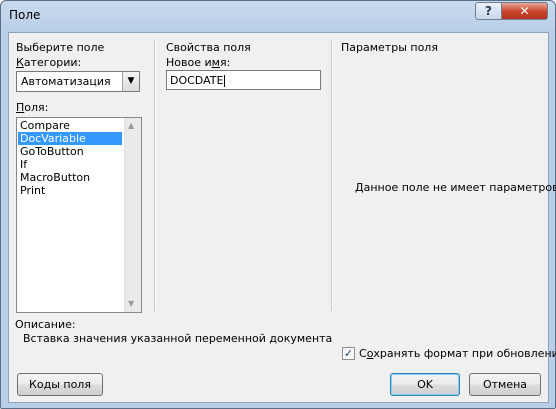 The width and height of the screenshot is (556, 409). What do you see at coordinates (70, 138) in the screenshot?
I see `list-item-selected: DocVariable` at bounding box center [70, 138].